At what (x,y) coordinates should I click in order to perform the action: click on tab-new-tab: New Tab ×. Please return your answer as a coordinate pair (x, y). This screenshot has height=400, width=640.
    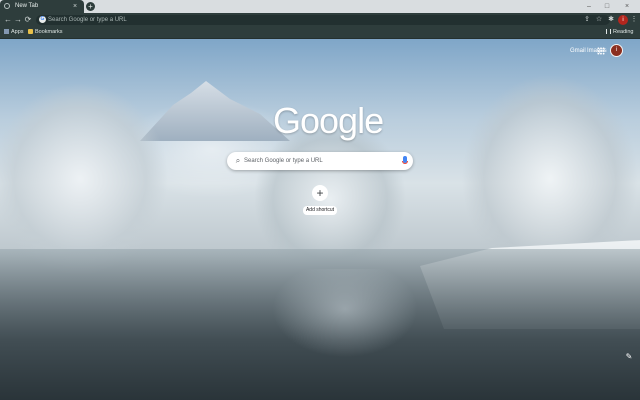
    Looking at the image, I should click on (42, 6).